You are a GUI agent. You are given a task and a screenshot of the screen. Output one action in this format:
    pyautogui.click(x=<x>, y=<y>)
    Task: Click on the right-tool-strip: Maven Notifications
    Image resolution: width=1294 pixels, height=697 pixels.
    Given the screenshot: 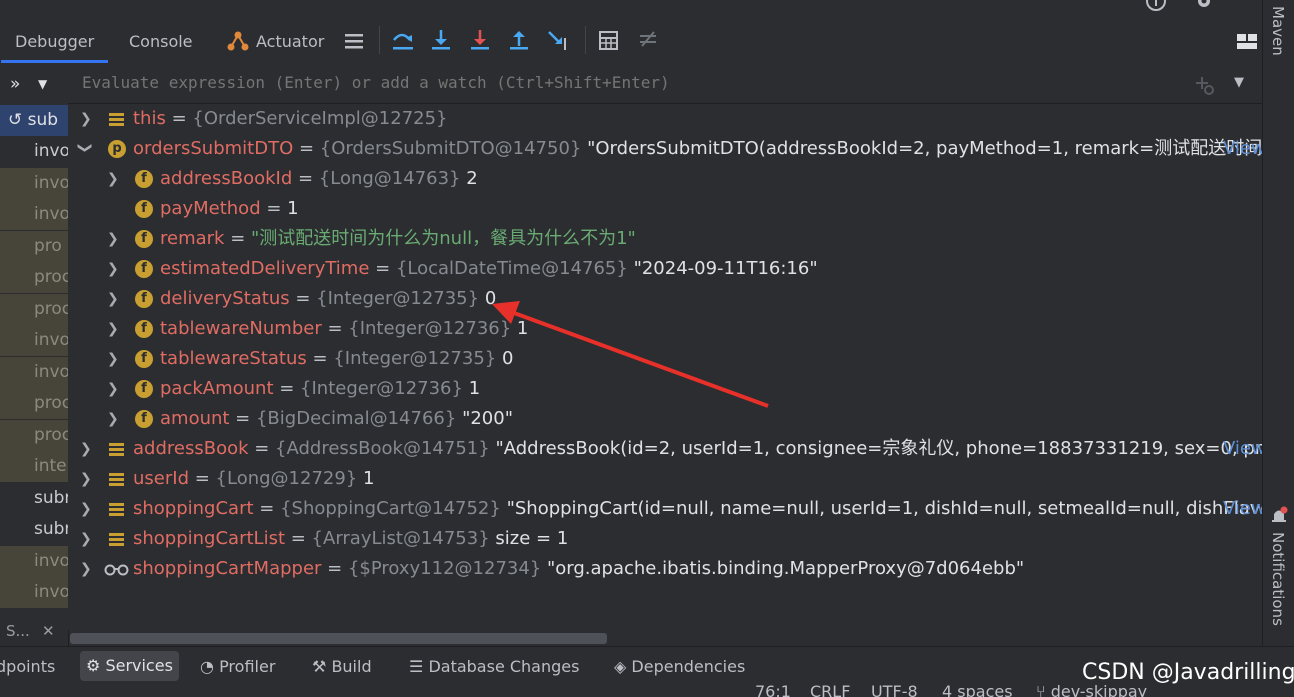 What is the action you would take?
    pyautogui.click(x=1278, y=323)
    